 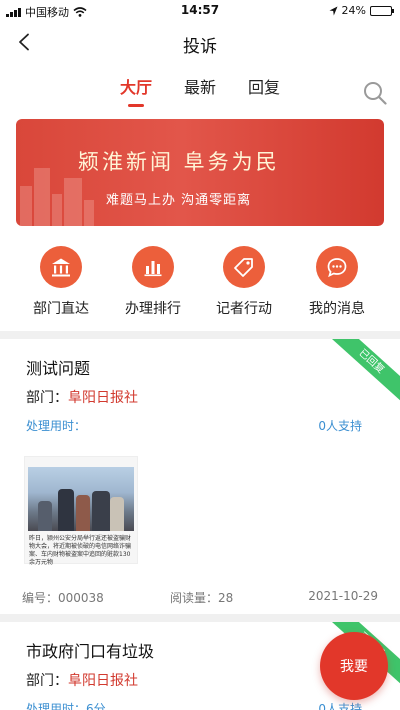 I want to click on tab-bar: 大厅 最新 回复, so click(x=200, y=90).